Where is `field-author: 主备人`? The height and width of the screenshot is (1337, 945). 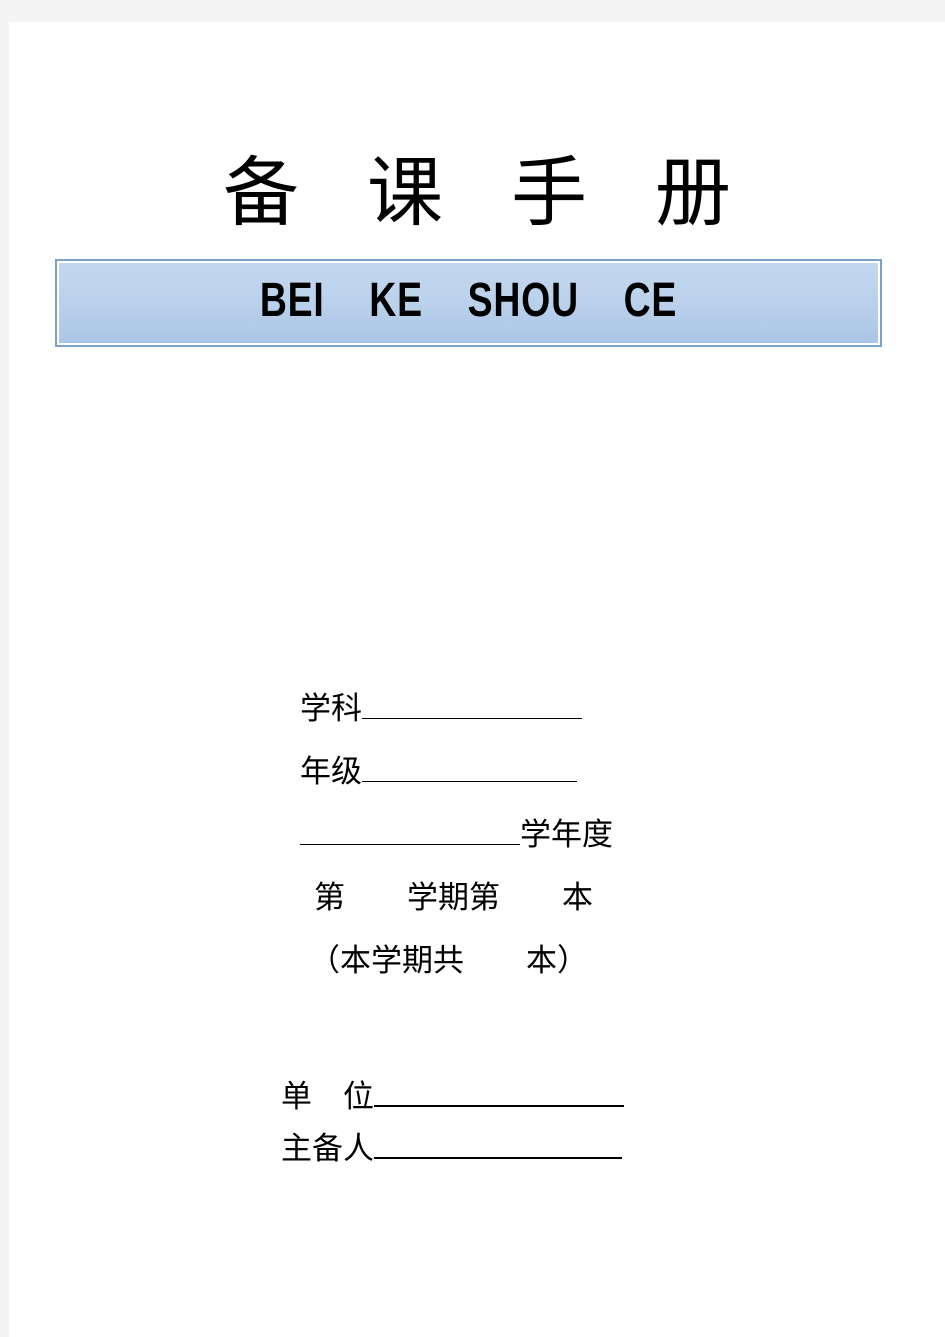 field-author: 主备人 is located at coordinates (477, 1149).